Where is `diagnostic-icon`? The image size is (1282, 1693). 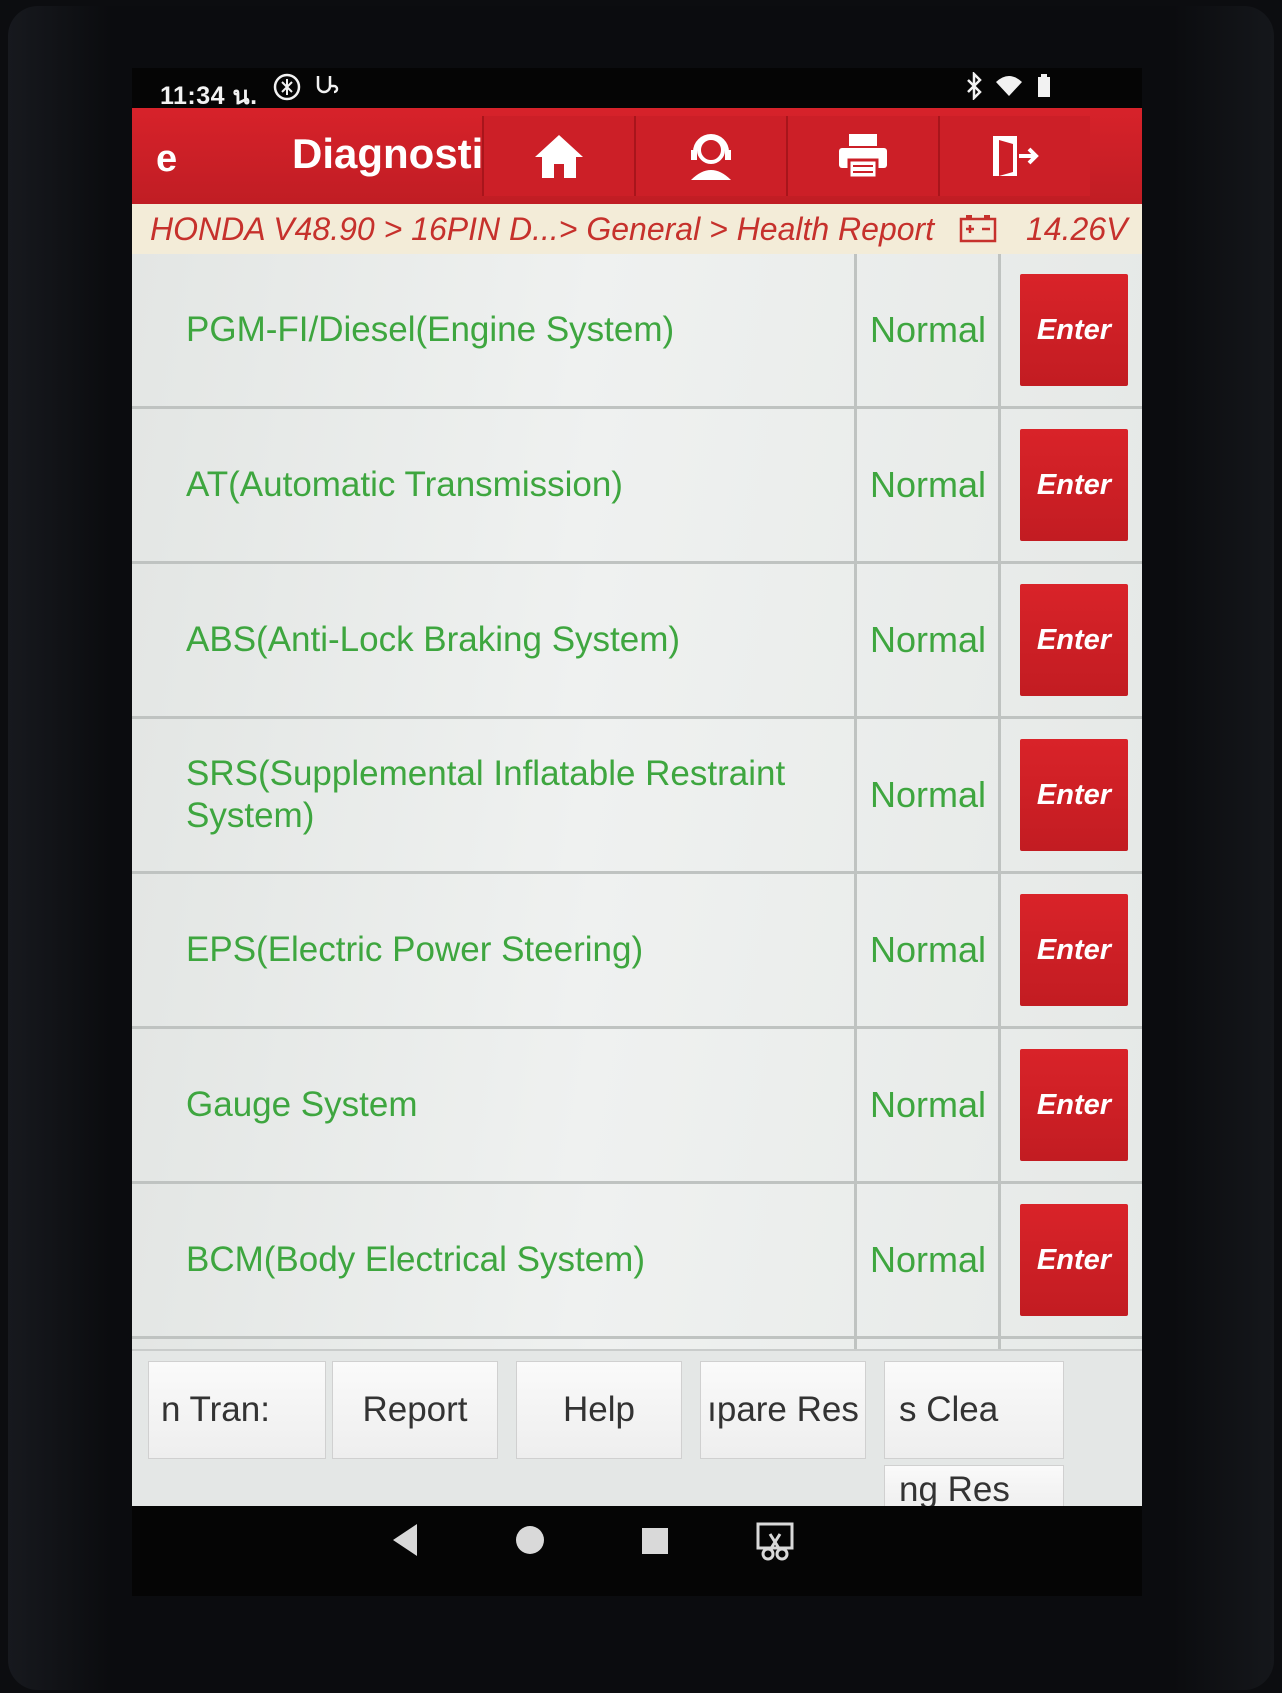
diagnostic-icon is located at coordinates (326, 89).